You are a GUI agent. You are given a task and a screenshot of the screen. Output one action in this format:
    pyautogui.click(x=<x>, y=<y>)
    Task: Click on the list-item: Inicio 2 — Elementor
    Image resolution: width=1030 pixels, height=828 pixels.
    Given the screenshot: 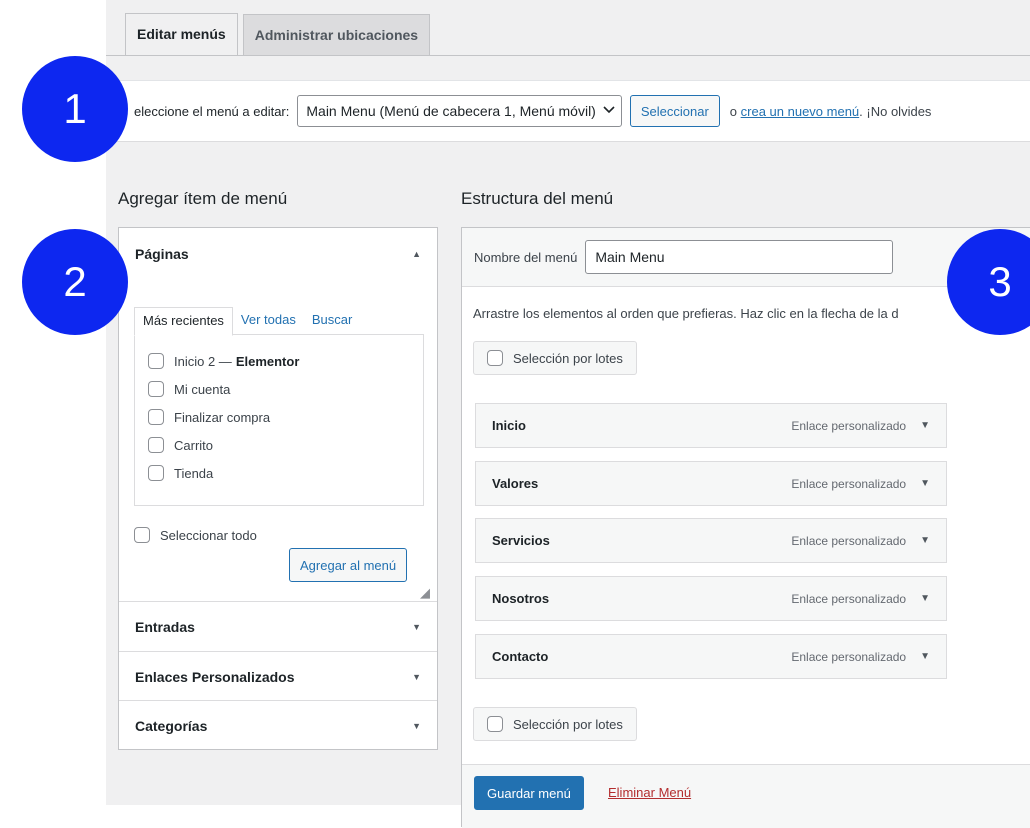 What is the action you would take?
    pyautogui.click(x=285, y=361)
    